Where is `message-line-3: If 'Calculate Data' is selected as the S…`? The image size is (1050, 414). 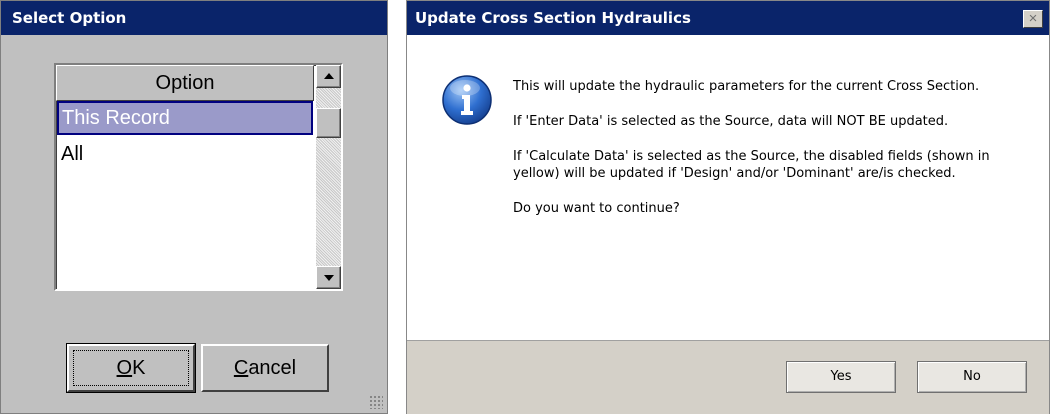
message-line-3: If 'Calculate Data' is selected as the S… is located at coordinates (751, 165).